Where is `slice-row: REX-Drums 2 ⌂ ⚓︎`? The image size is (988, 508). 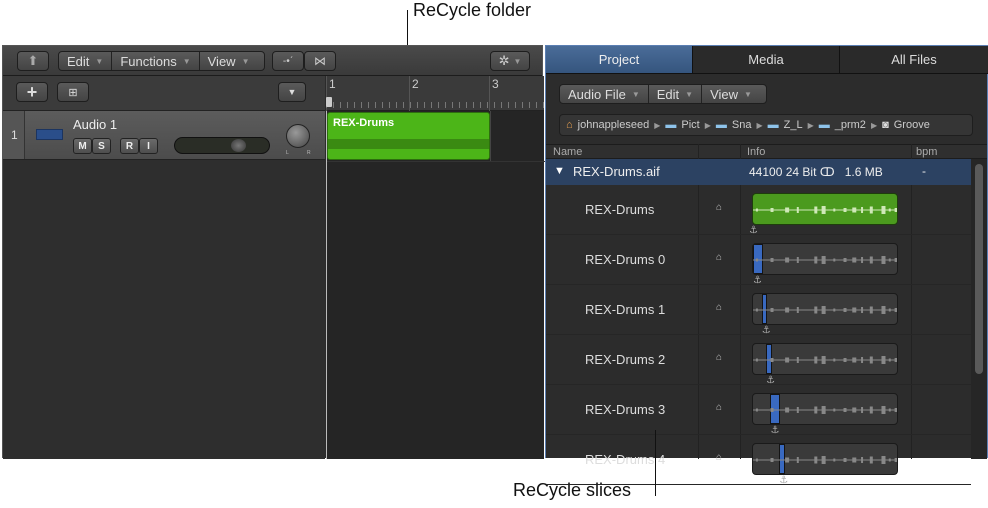 slice-row: REX-Drums 2 ⌂ ⚓︎ is located at coordinates (758, 360).